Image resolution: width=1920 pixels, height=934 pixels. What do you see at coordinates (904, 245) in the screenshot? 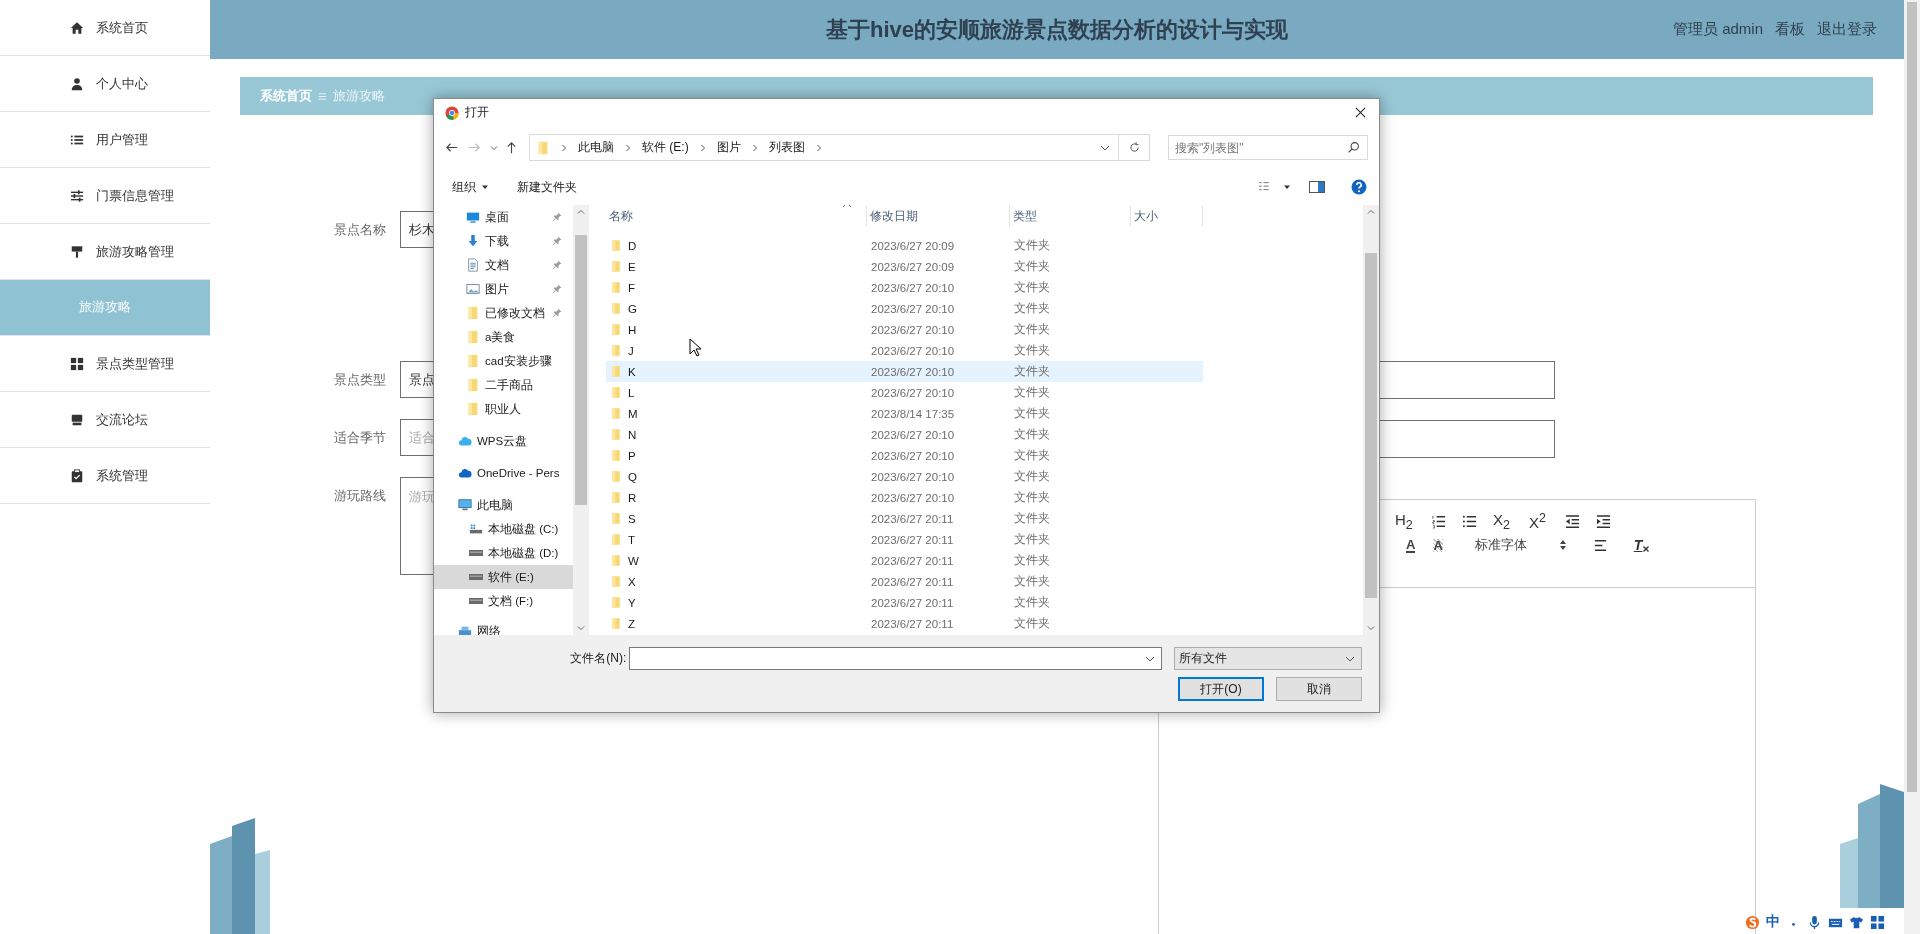
I see `file-row: D 2023/6/27 20:09 文件夹` at bounding box center [904, 245].